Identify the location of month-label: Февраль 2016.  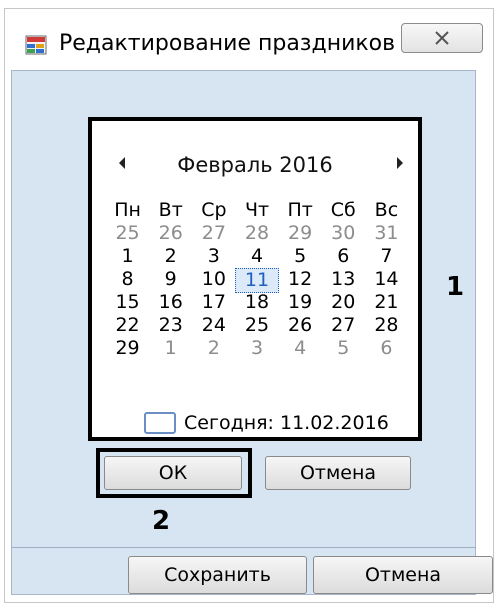
(255, 165).